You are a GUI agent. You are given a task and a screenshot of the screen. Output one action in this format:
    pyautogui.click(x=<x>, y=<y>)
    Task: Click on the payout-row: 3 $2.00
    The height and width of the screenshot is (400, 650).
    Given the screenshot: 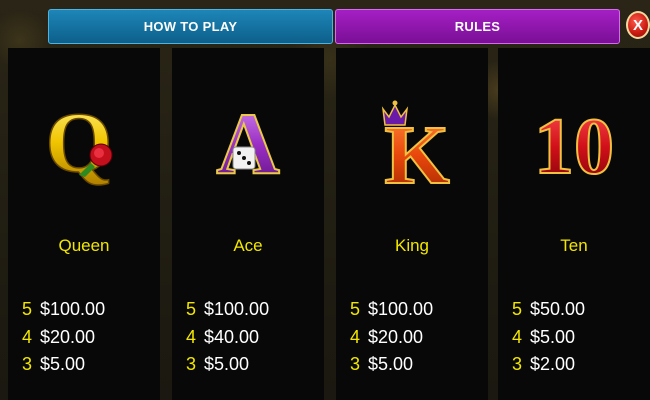 What is the action you would take?
    pyautogui.click(x=544, y=364)
    